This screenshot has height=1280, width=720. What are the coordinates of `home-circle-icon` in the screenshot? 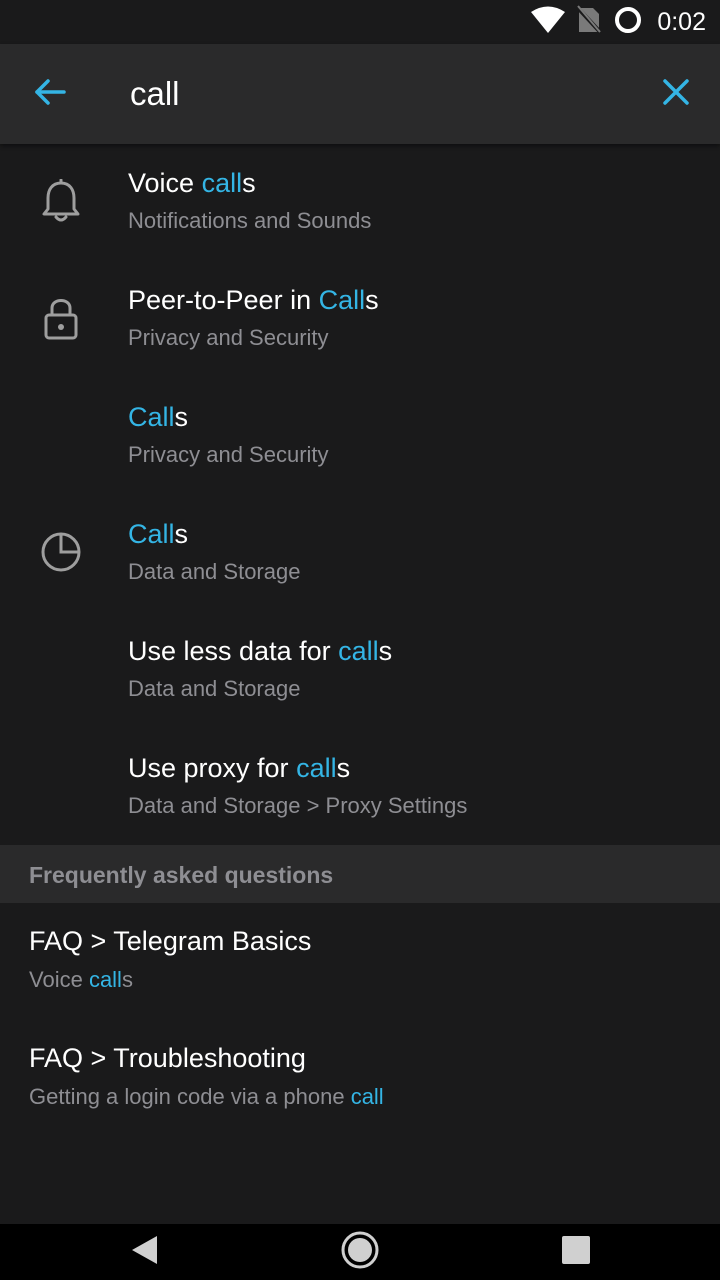 It's located at (360, 1252).